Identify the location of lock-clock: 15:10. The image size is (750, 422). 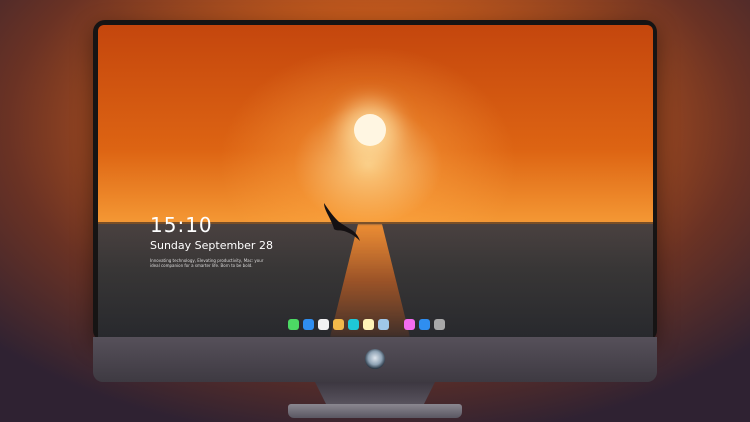
(181, 225).